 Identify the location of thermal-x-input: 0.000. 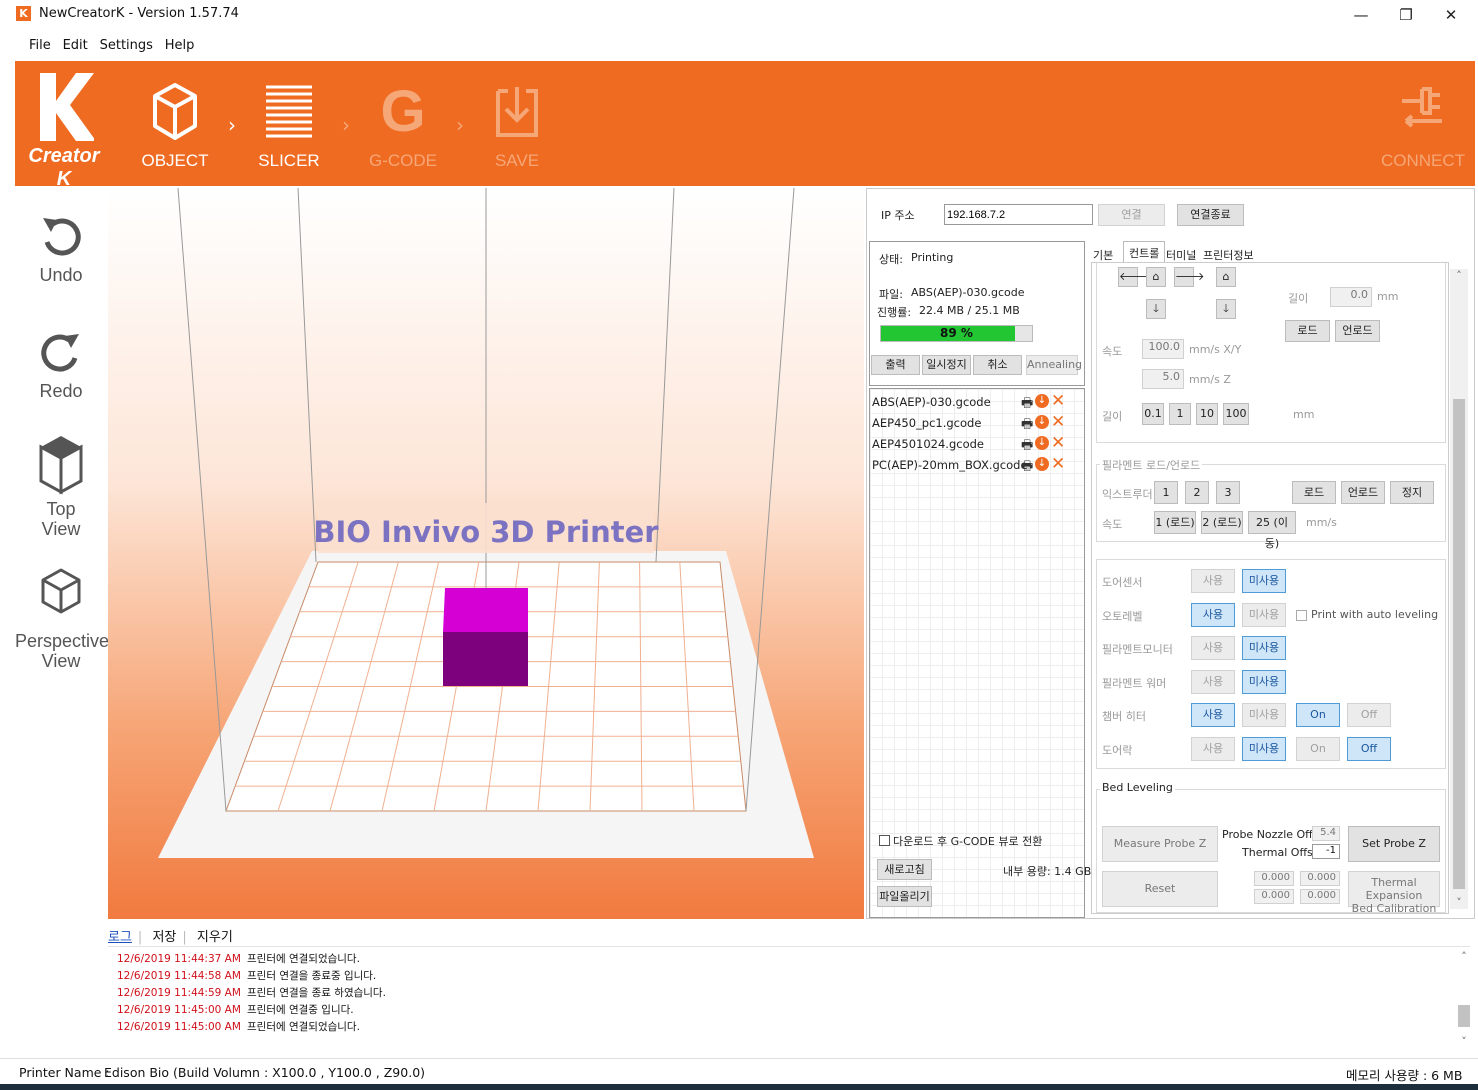
(1274, 878).